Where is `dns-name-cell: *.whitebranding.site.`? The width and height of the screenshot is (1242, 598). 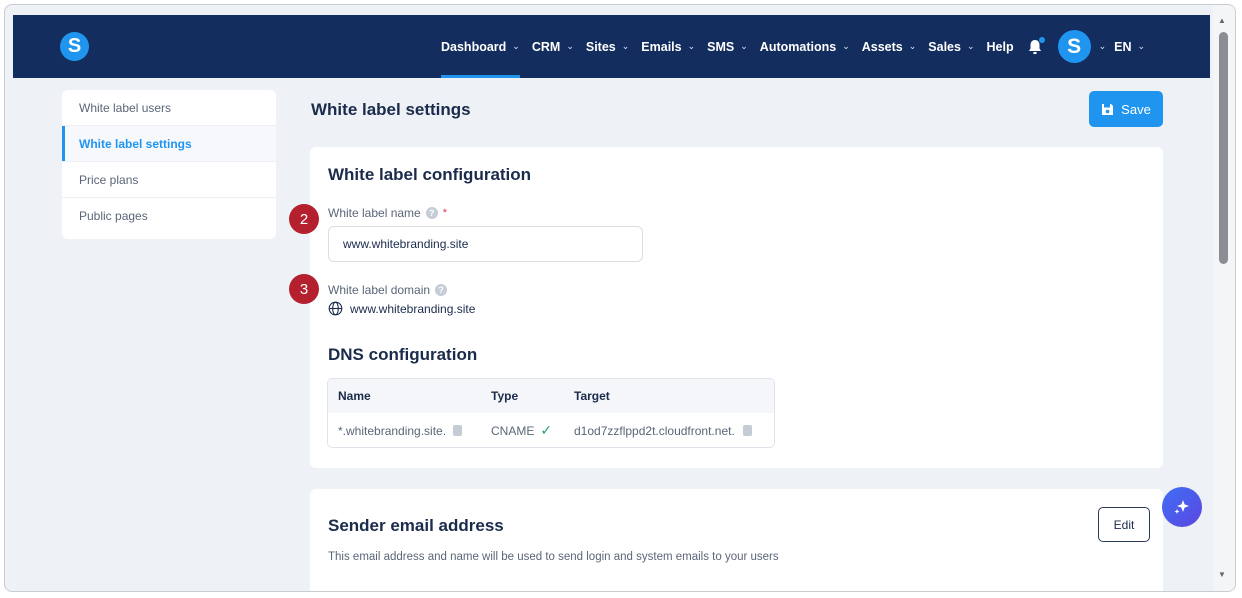 dns-name-cell: *.whitebranding.site. is located at coordinates (405, 431).